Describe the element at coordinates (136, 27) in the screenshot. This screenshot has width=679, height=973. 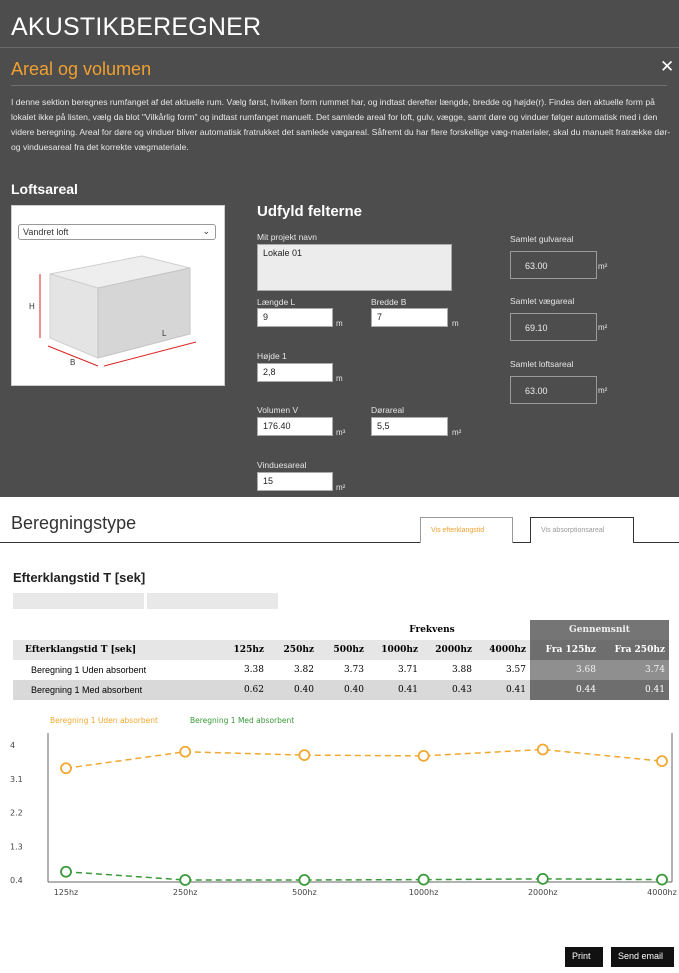
I see `app-title: AKUSTIKBEREGNER` at that location.